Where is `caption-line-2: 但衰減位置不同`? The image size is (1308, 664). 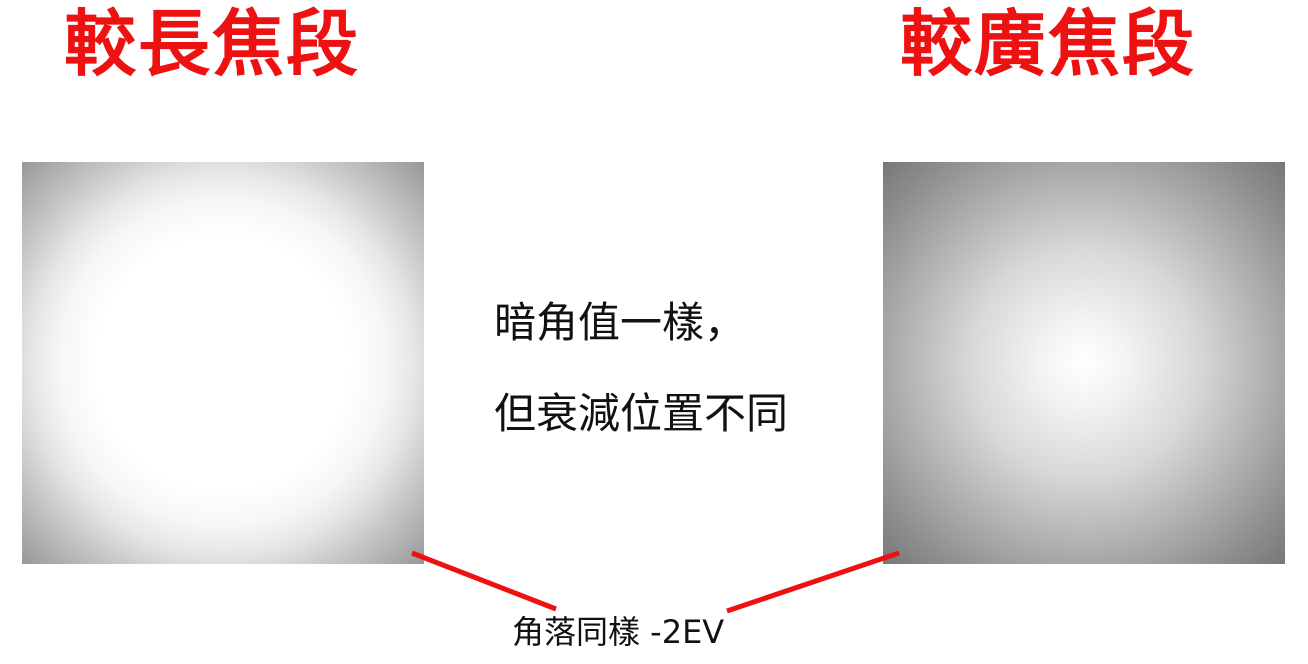 caption-line-2: 但衰減位置不同 is located at coordinates (641, 413).